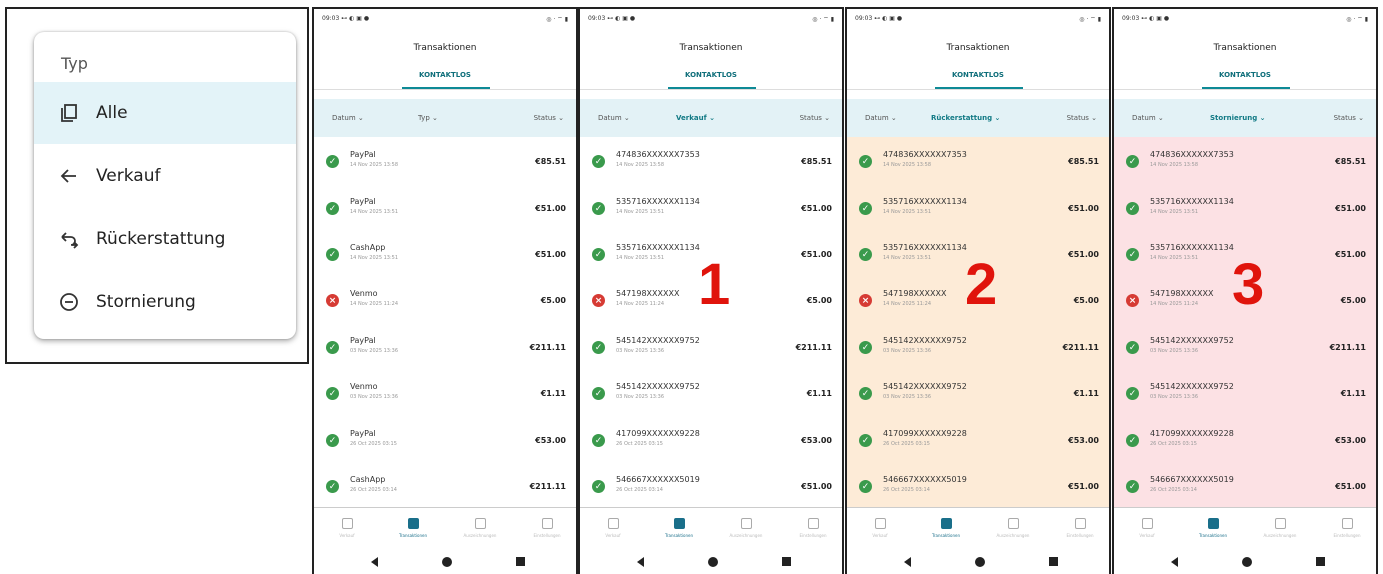 The image size is (1383, 574). What do you see at coordinates (965, 118) in the screenshot?
I see `type-filter: Rückerstattung ⌄` at bounding box center [965, 118].